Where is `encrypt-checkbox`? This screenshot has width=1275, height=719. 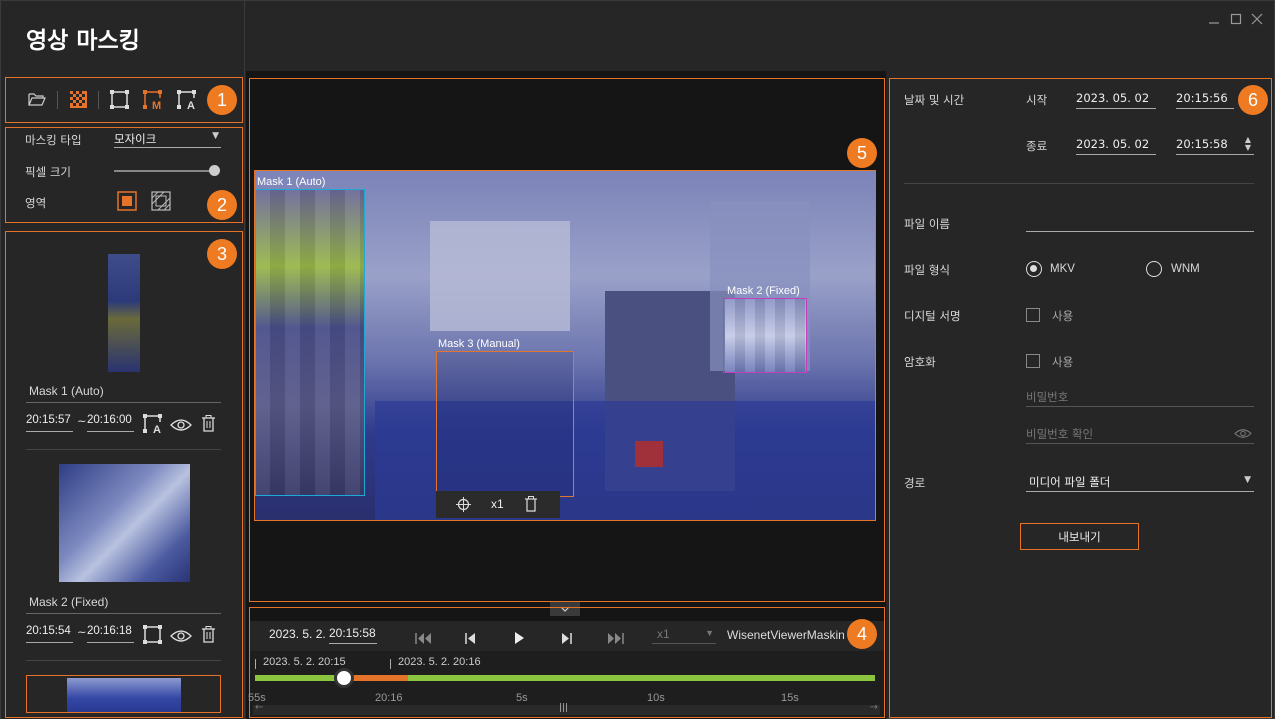
encrypt-checkbox is located at coordinates (1033, 361).